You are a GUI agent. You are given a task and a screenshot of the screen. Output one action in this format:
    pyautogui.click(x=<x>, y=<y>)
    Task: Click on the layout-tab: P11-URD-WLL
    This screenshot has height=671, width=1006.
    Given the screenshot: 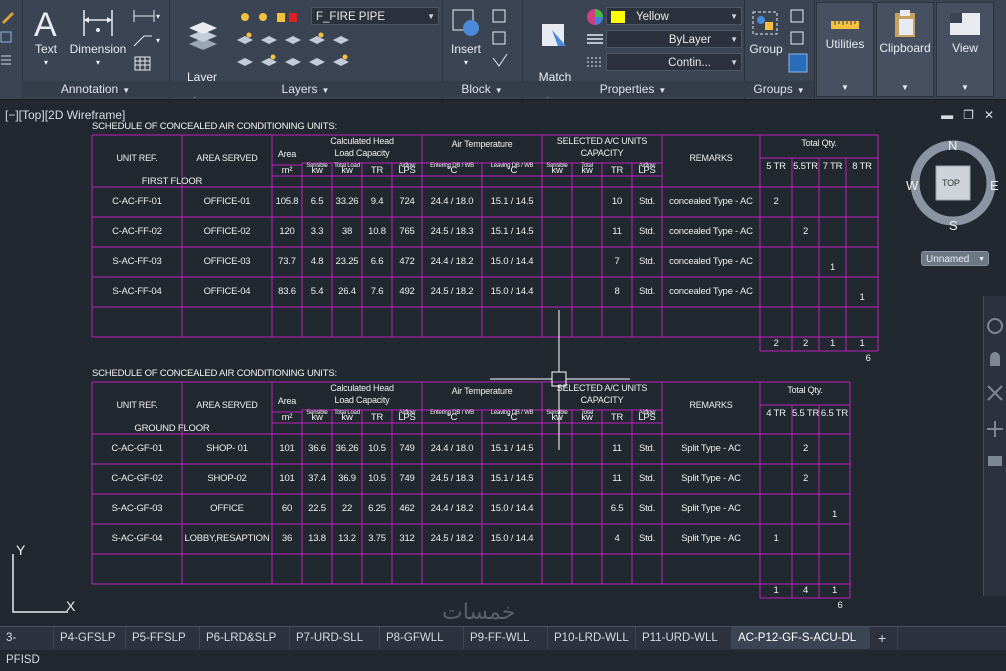 What is the action you would take?
    pyautogui.click(x=684, y=638)
    